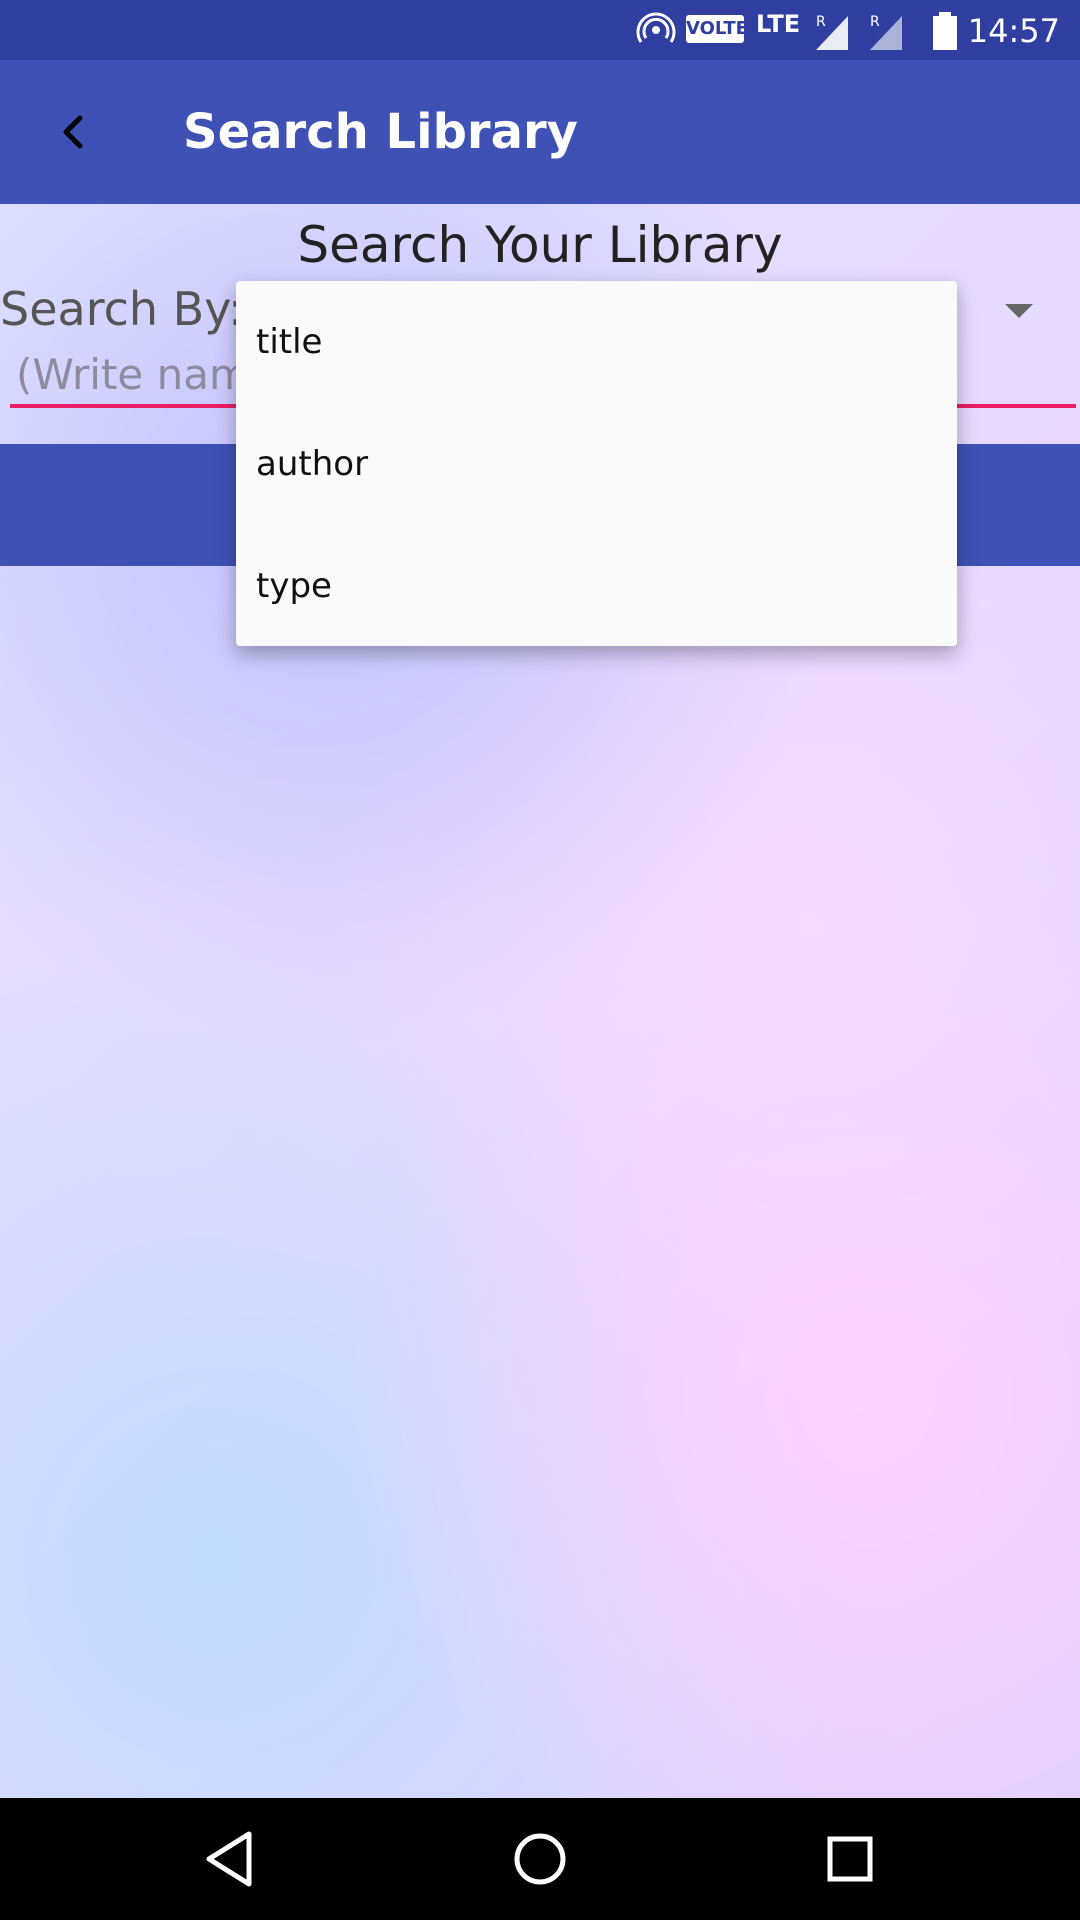 The height and width of the screenshot is (1920, 1080). What do you see at coordinates (230, 1859) in the screenshot?
I see `back-nav-icon` at bounding box center [230, 1859].